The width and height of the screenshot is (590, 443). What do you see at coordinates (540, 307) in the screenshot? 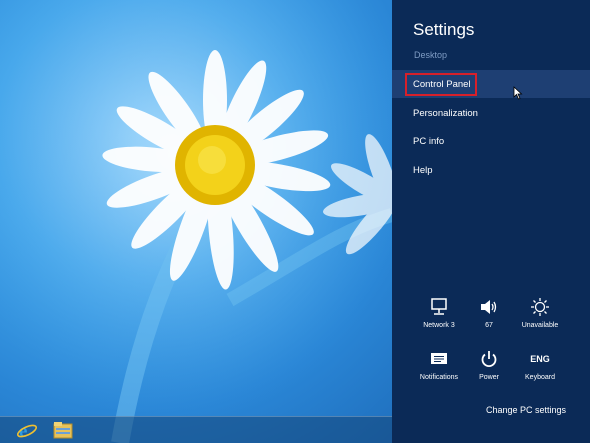
I see `brightness-icon` at bounding box center [540, 307].